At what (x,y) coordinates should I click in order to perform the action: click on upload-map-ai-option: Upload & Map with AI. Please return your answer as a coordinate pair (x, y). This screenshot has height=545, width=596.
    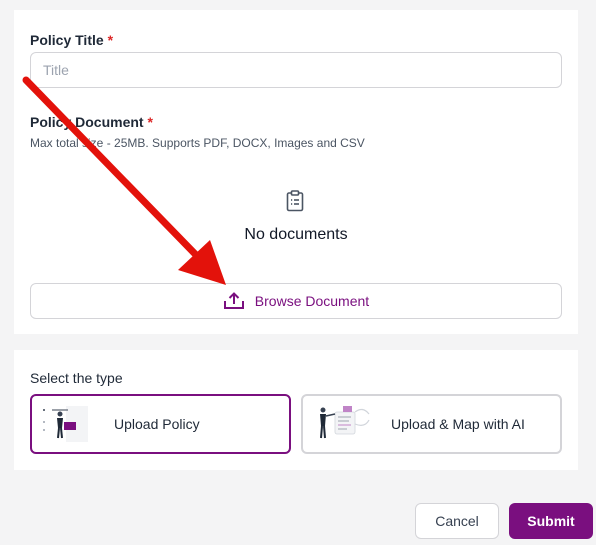
    Looking at the image, I should click on (431, 424).